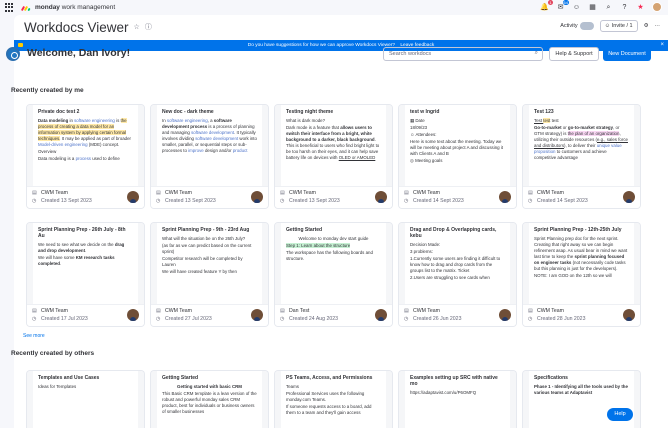  What do you see at coordinates (209, 315) in the screenshot?
I see `card-footer: ▤ CWM Team ◷ Created 27 Jul 2023` at bounding box center [209, 315].